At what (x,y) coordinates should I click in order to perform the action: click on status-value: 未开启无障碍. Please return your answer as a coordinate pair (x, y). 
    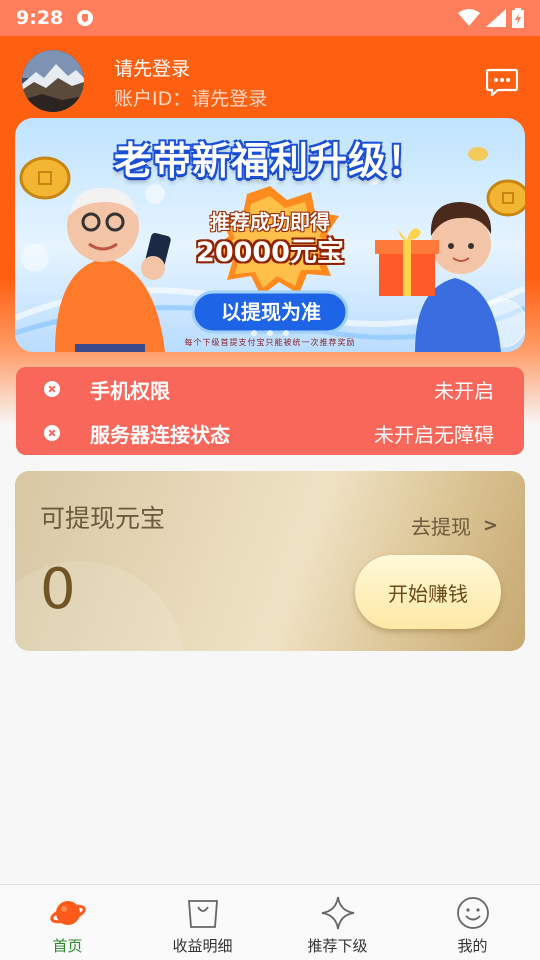
    Looking at the image, I should click on (434, 434).